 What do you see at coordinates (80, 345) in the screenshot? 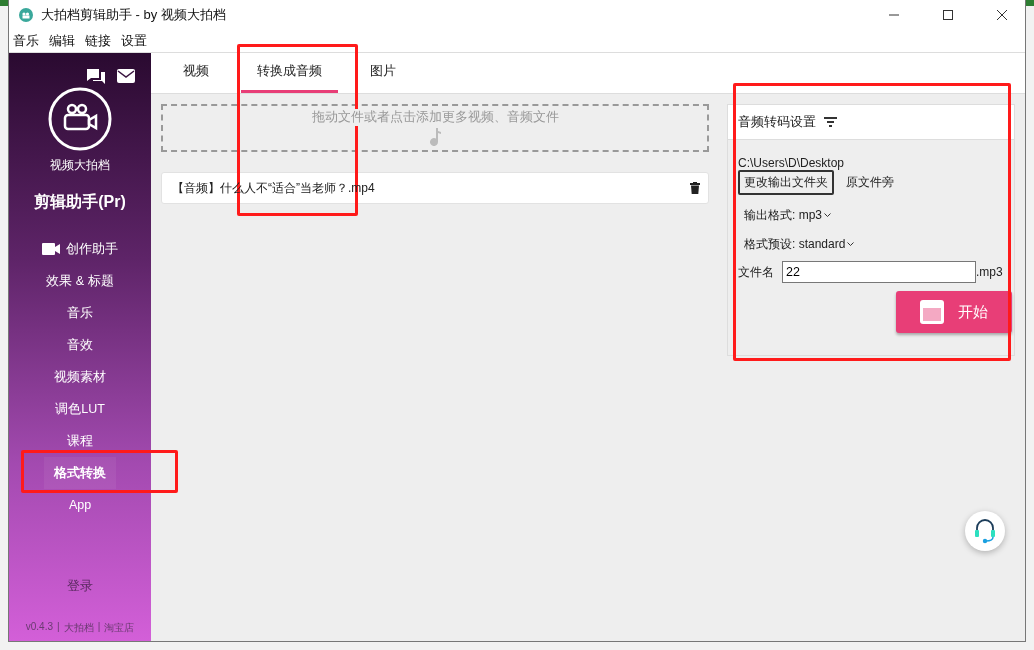
I see `sidebar-item: 音效` at bounding box center [80, 345].